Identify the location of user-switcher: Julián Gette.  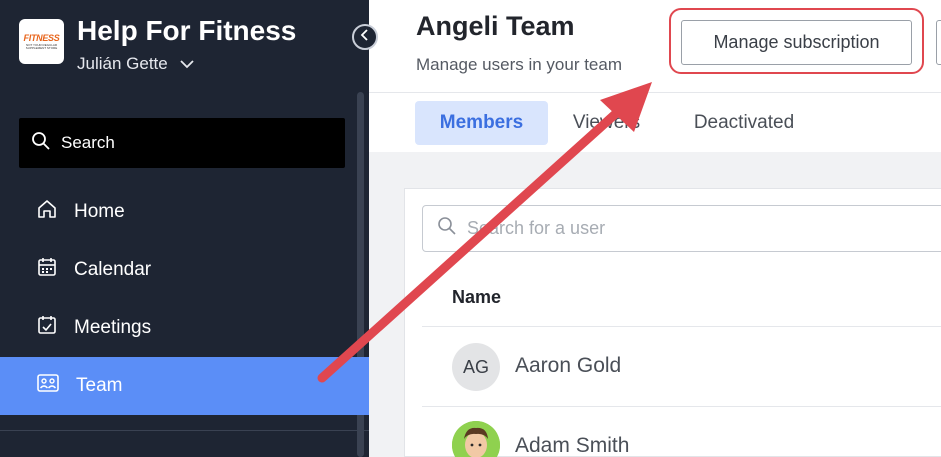
(135, 64).